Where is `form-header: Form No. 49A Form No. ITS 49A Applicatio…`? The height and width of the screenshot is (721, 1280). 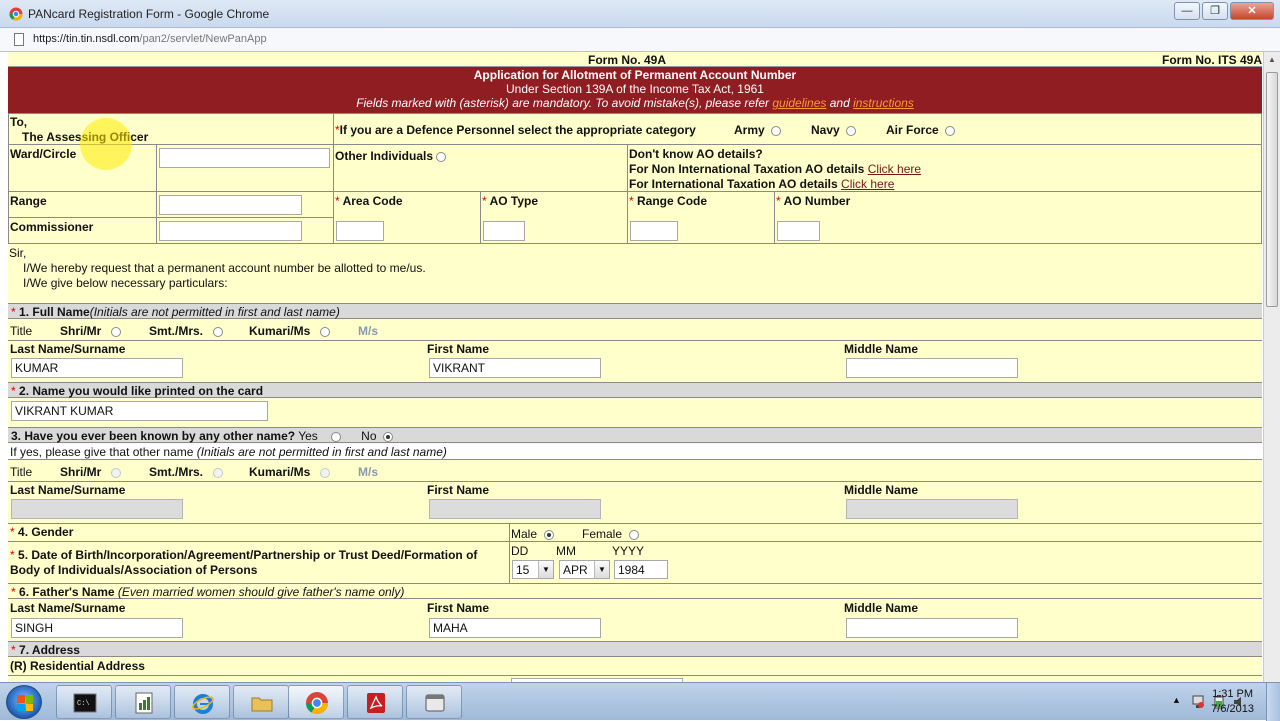
form-header: Form No. 49A Form No. ITS 49A Applicatio… is located at coordinates (635, 82).